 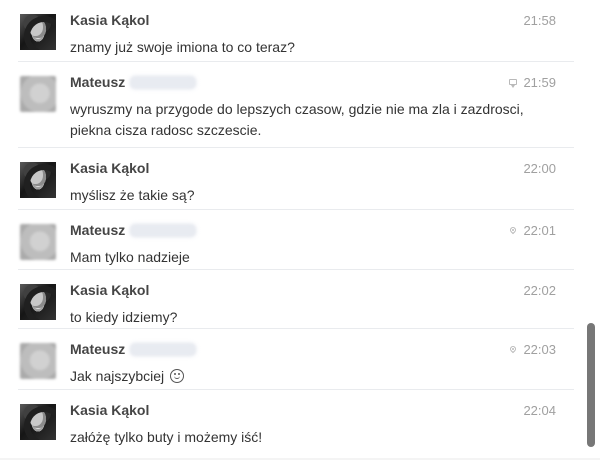 I want to click on message-row: Kasia Kąkol 22:00 myślisz że takie są?, so click(x=292, y=179).